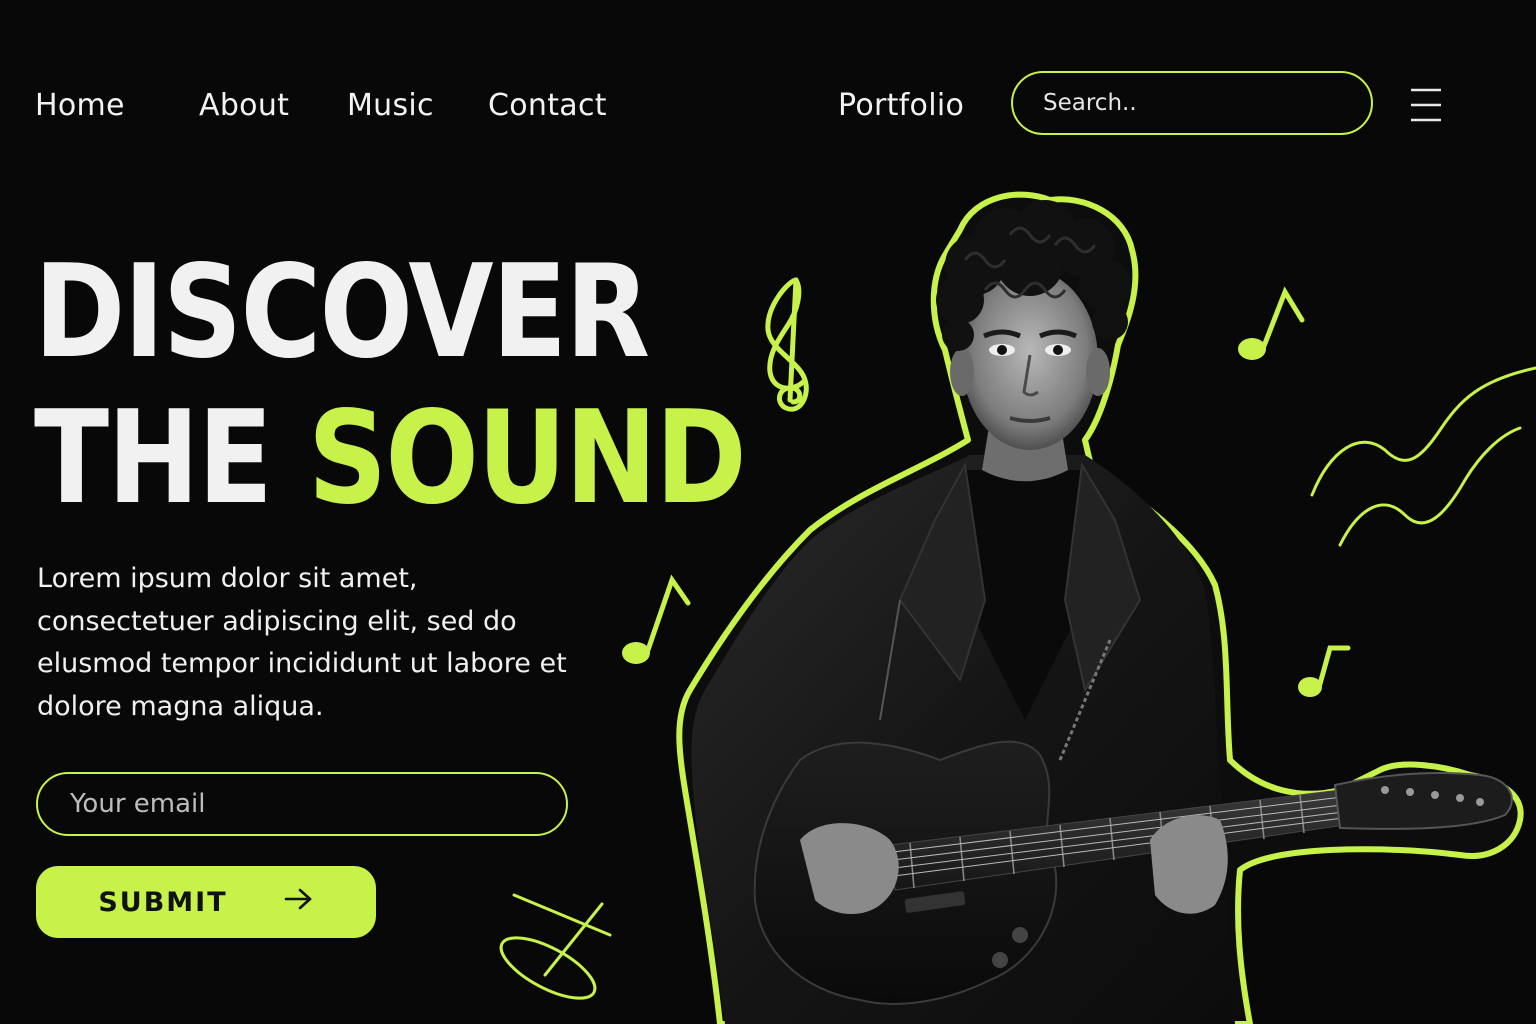  What do you see at coordinates (299, 902) in the screenshot?
I see `arrow-right-icon` at bounding box center [299, 902].